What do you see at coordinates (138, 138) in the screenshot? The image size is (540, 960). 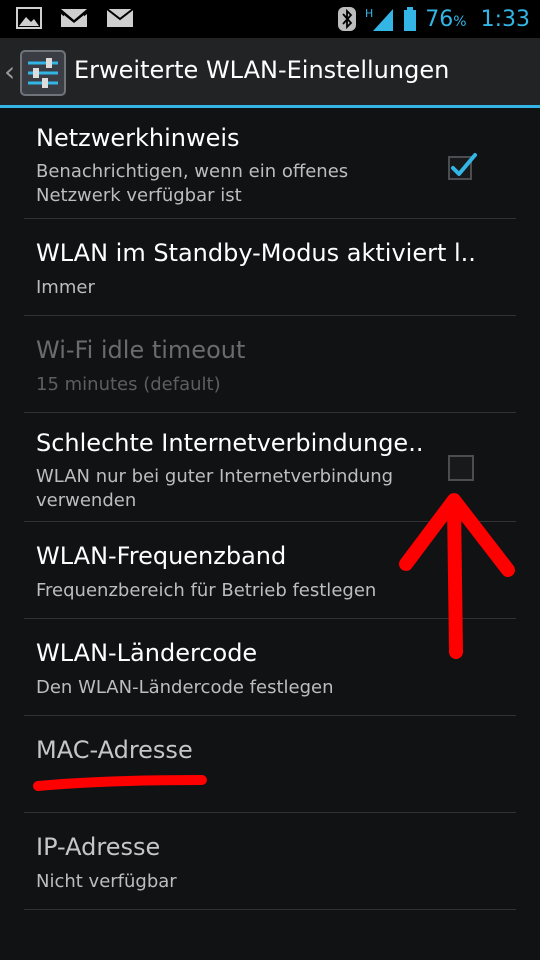 I see `pref-title: Netzwerkhinweis` at bounding box center [138, 138].